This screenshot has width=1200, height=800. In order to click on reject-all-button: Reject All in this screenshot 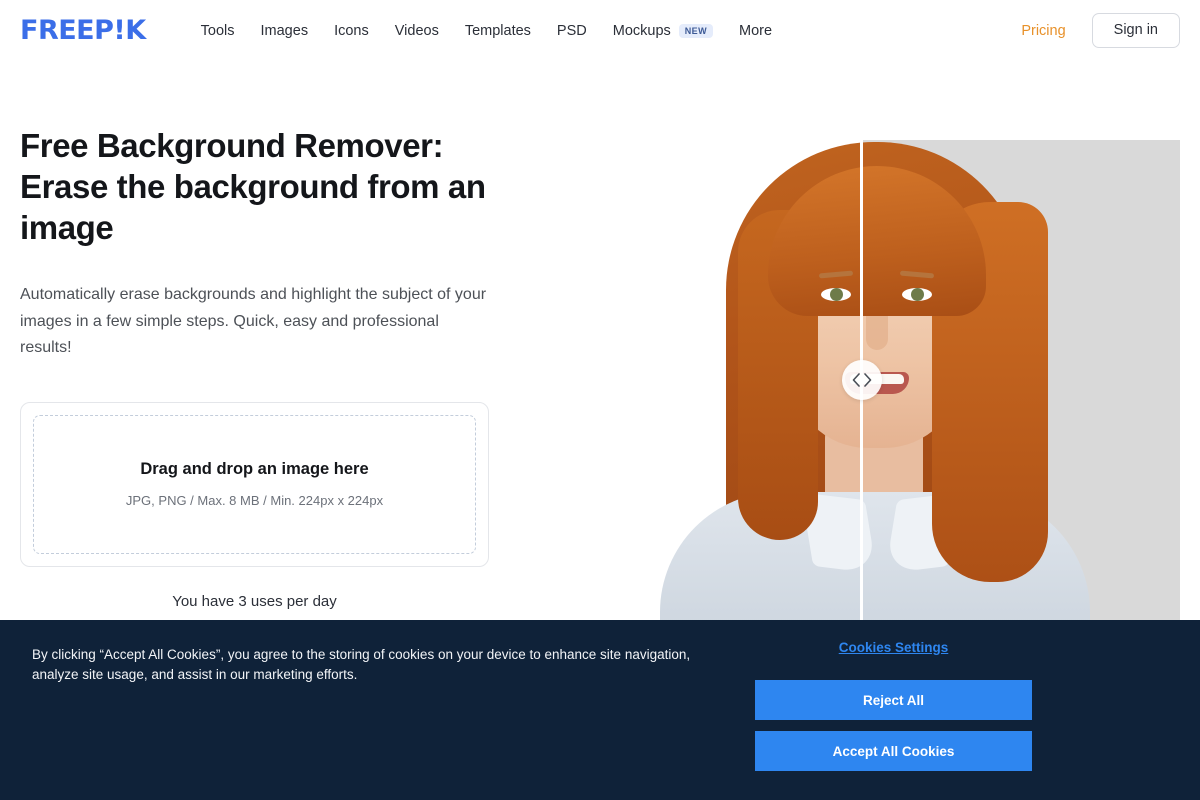, I will do `click(893, 700)`.